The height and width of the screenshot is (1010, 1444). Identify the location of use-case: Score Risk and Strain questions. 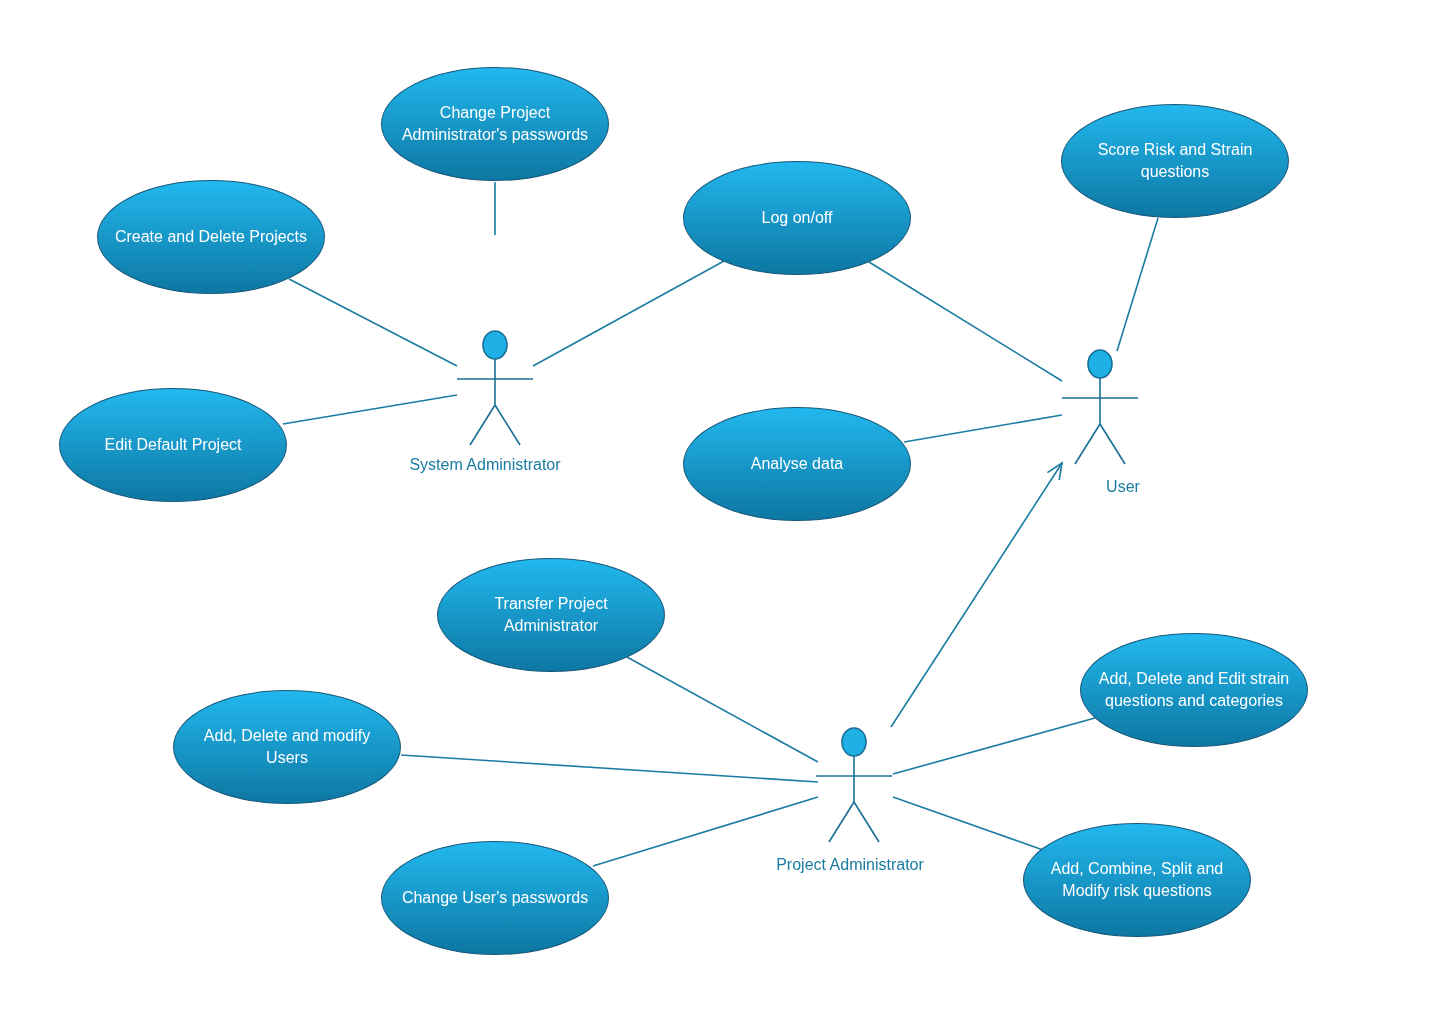
(1175, 161).